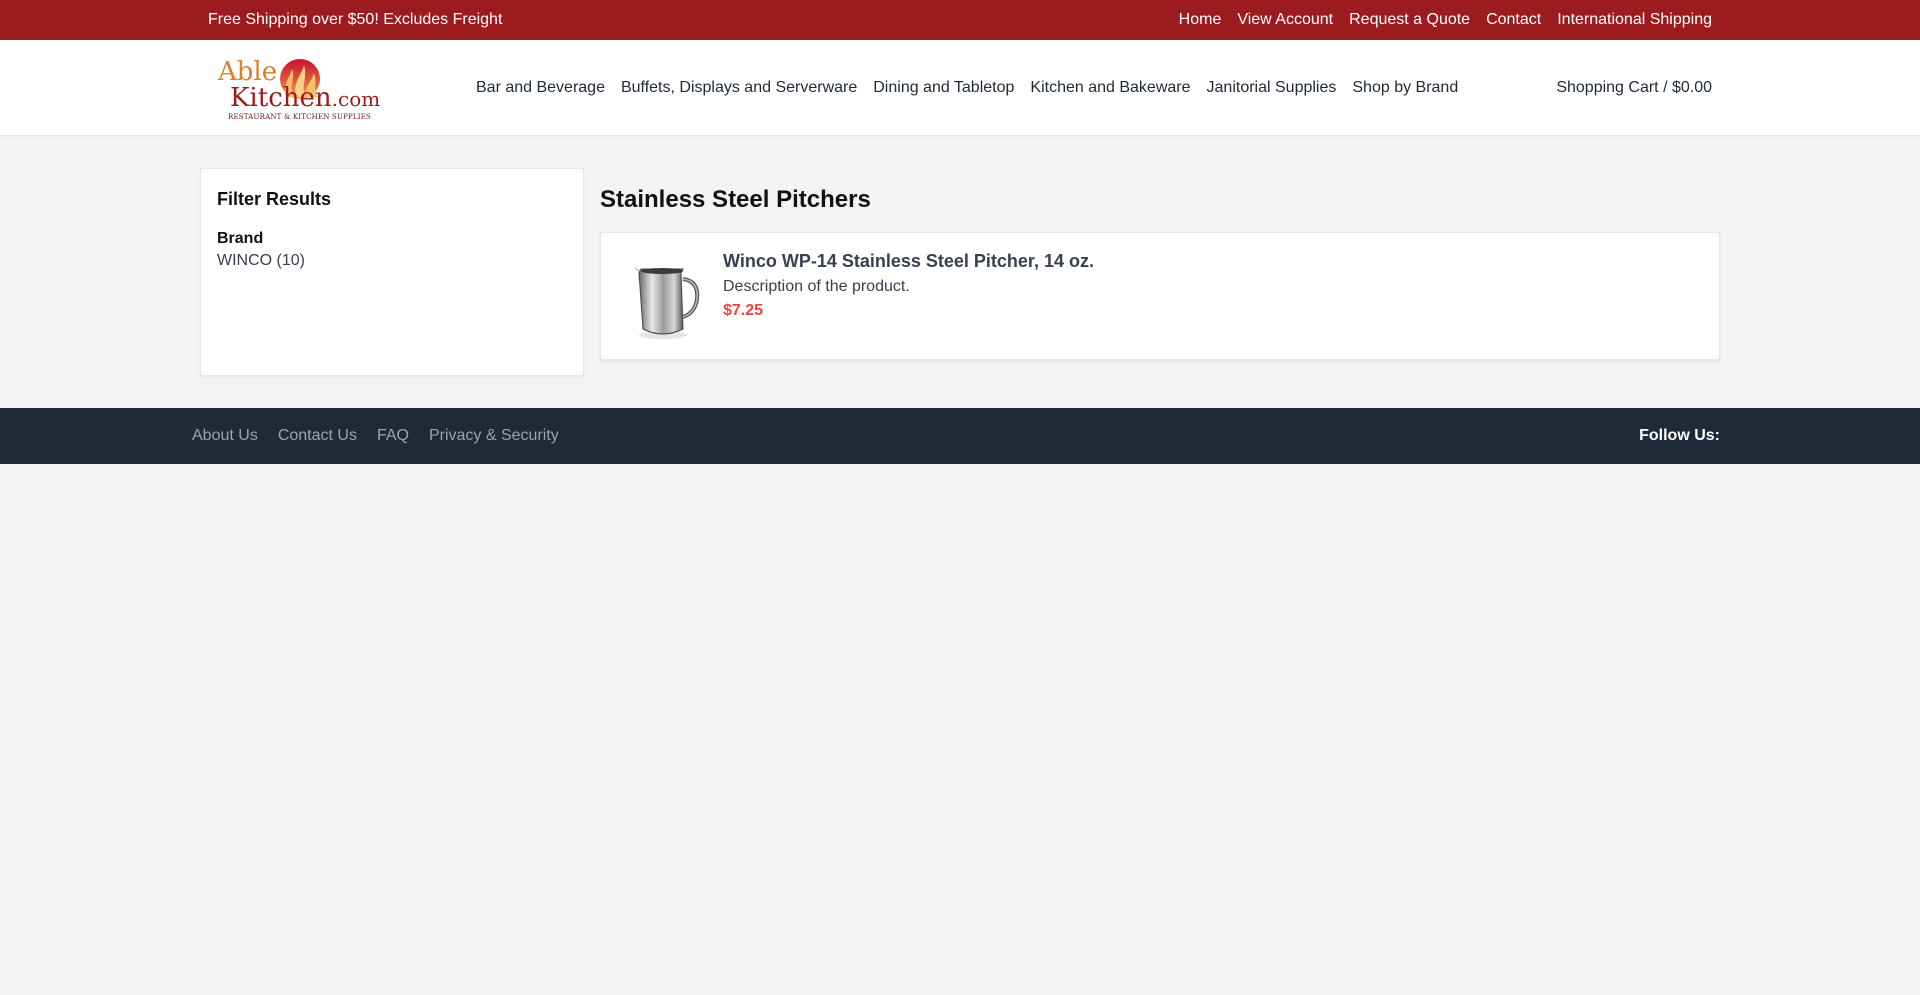 The height and width of the screenshot is (995, 1920). What do you see at coordinates (1513, 20) in the screenshot?
I see `contact-link: Contact` at bounding box center [1513, 20].